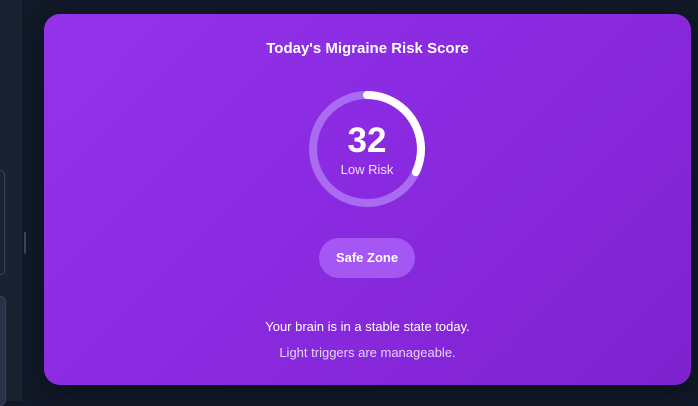 This screenshot has width=698, height=406. I want to click on card-title: Today's Migraine Risk Score, so click(367, 48).